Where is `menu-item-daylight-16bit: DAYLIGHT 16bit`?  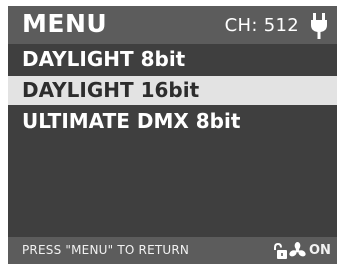
menu-item-daylight-16bit: DAYLIGHT 16bit is located at coordinates (172, 90).